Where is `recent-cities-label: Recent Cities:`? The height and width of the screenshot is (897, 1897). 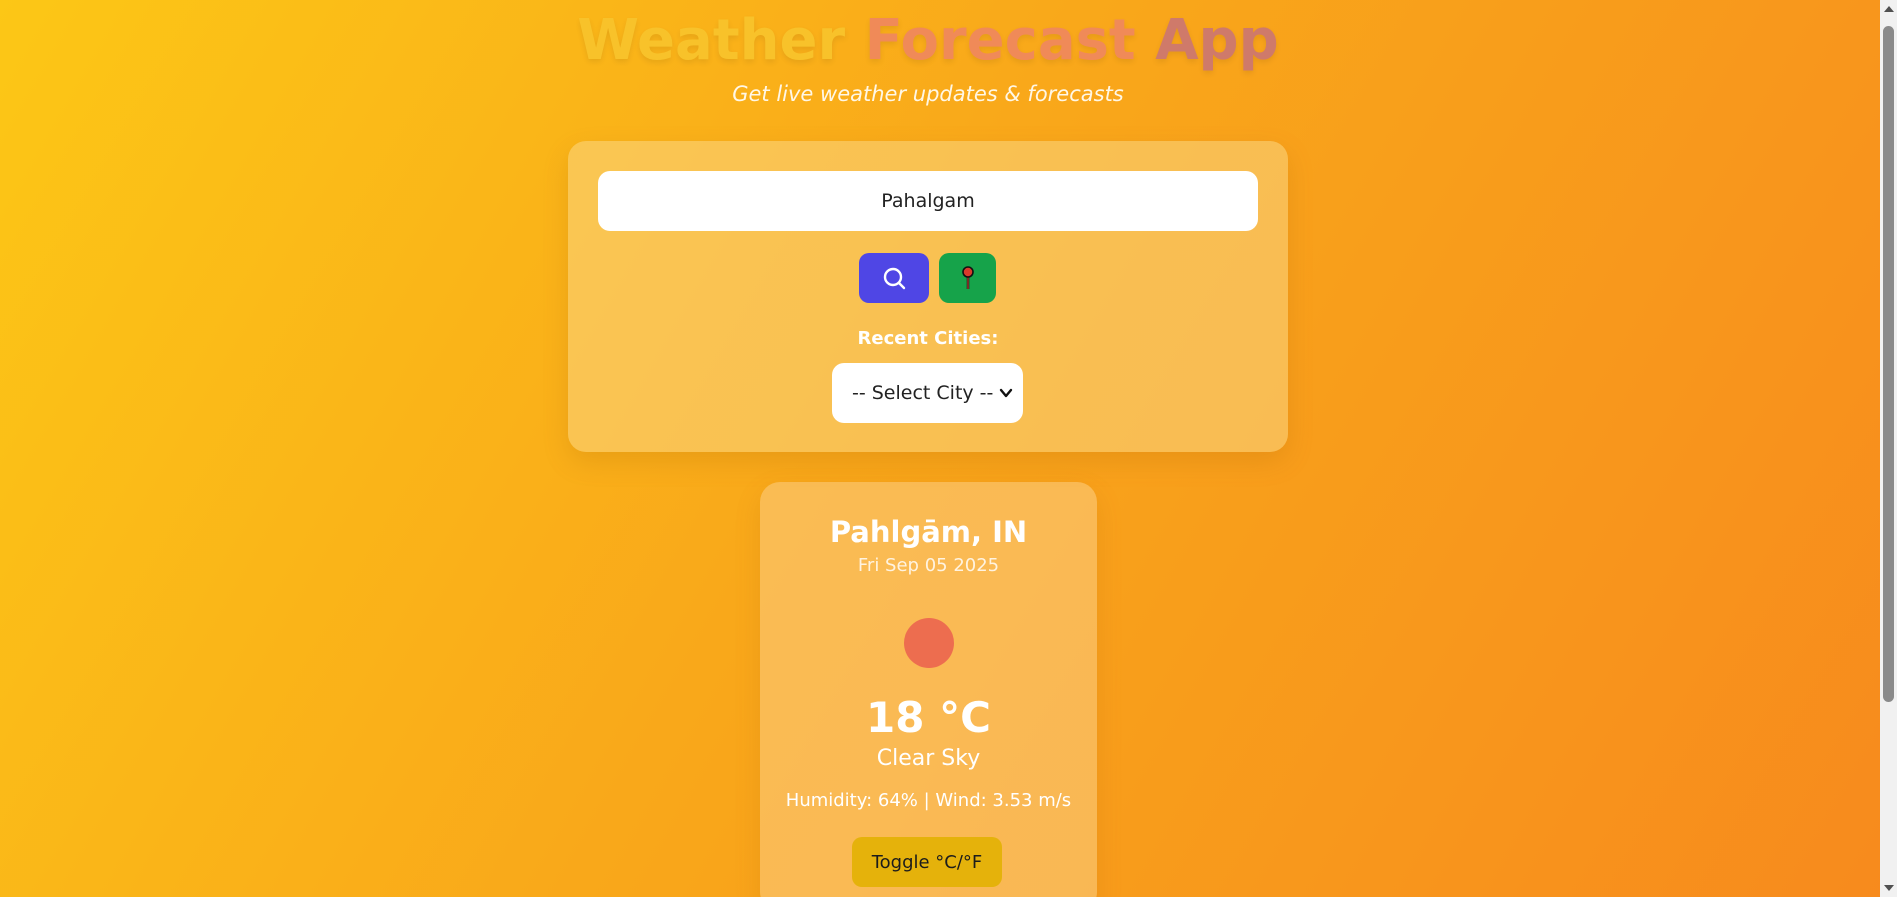
recent-cities-label: Recent Cities: is located at coordinates (928, 338).